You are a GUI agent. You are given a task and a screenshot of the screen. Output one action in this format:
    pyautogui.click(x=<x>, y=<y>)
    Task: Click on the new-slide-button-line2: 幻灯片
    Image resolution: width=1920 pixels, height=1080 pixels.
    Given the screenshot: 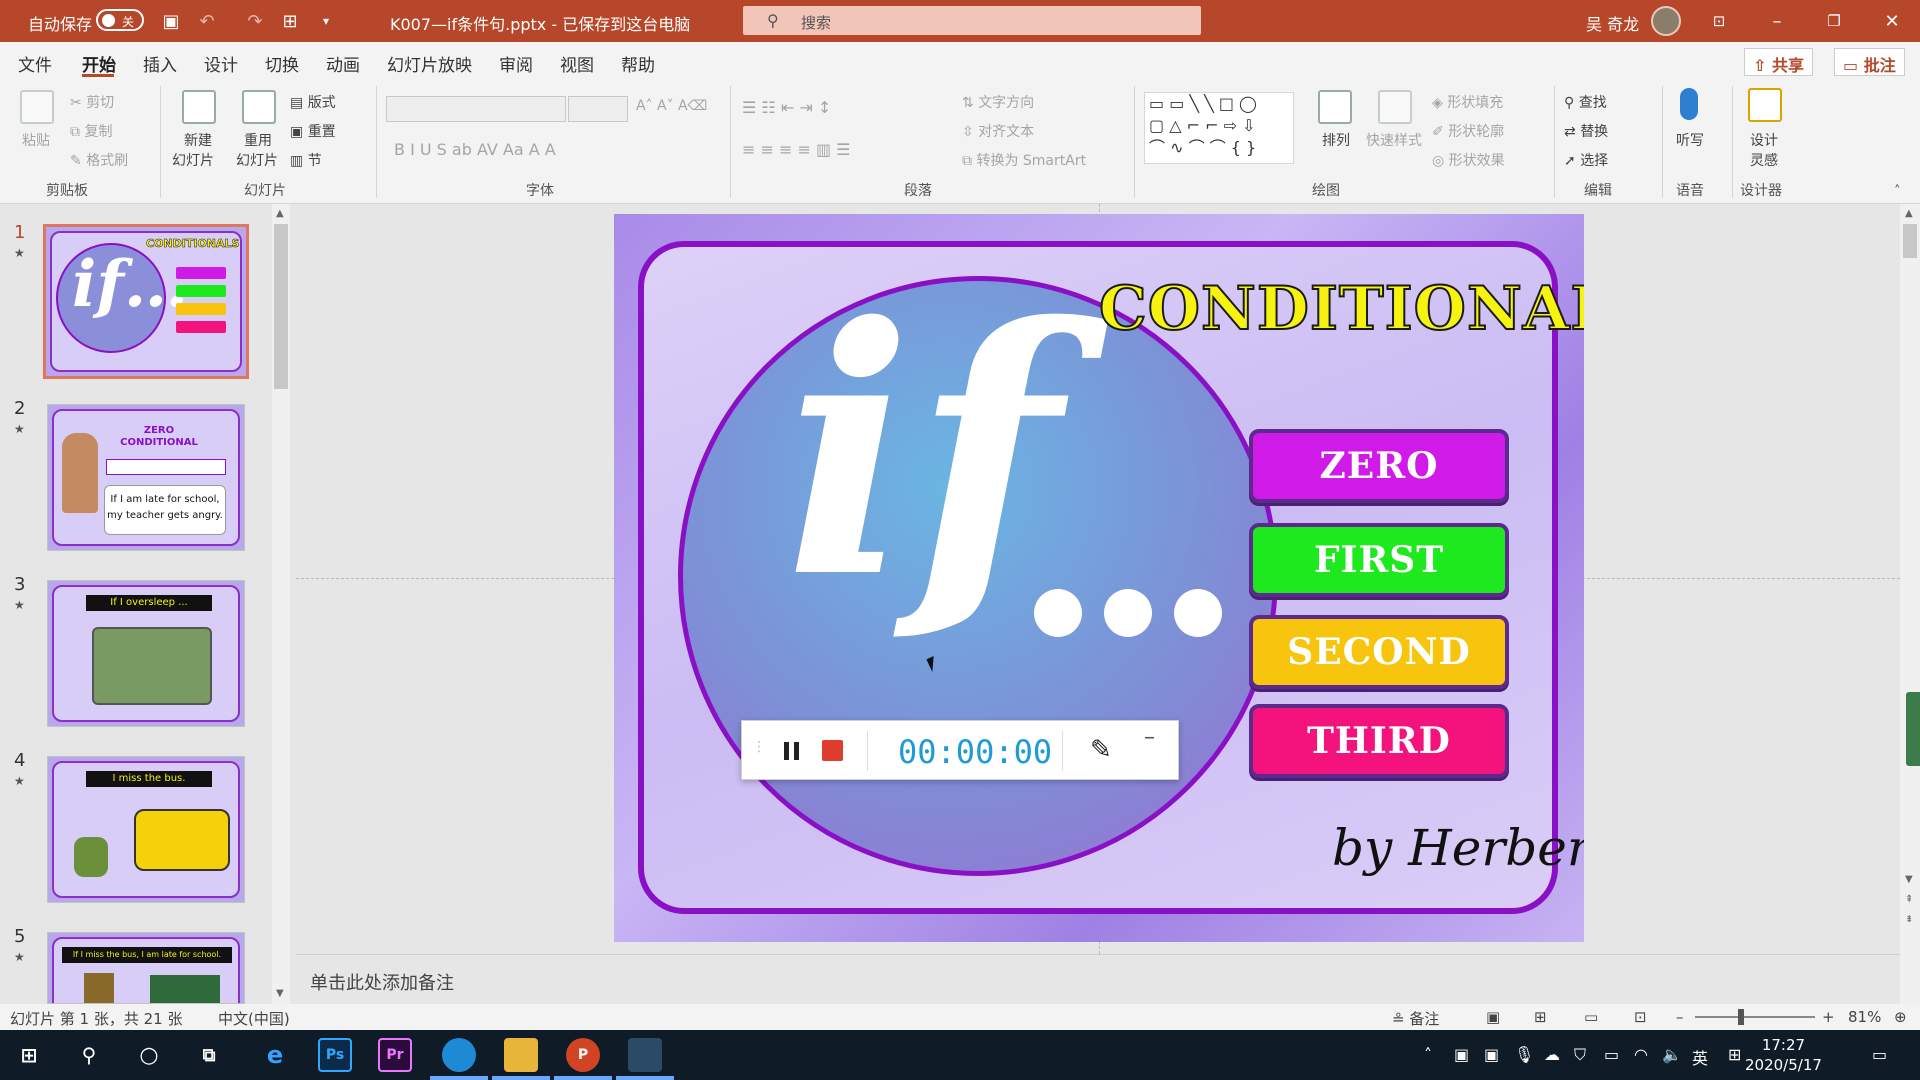 What is the action you would take?
    pyautogui.click(x=193, y=160)
    